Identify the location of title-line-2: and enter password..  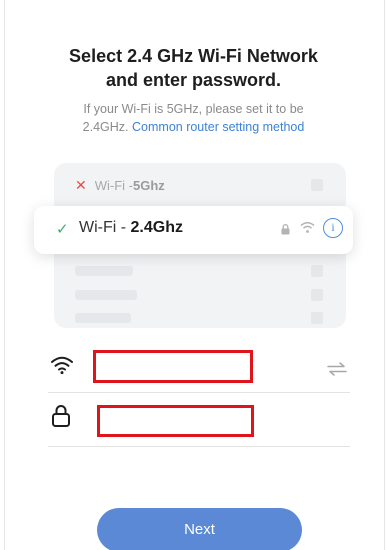
(193, 80).